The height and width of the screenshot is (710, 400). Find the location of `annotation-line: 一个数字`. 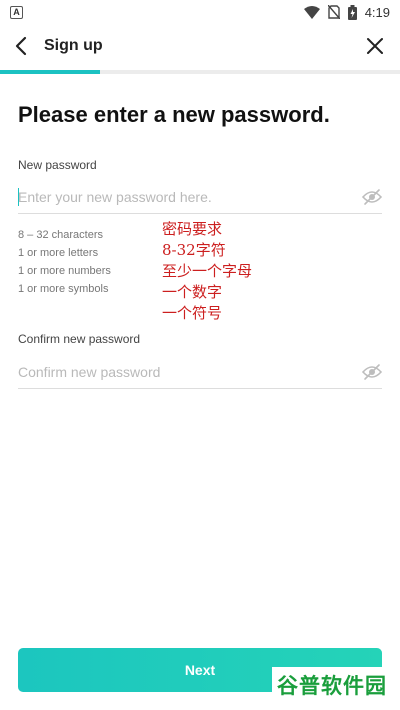

annotation-line: 一个数字 is located at coordinates (192, 292).